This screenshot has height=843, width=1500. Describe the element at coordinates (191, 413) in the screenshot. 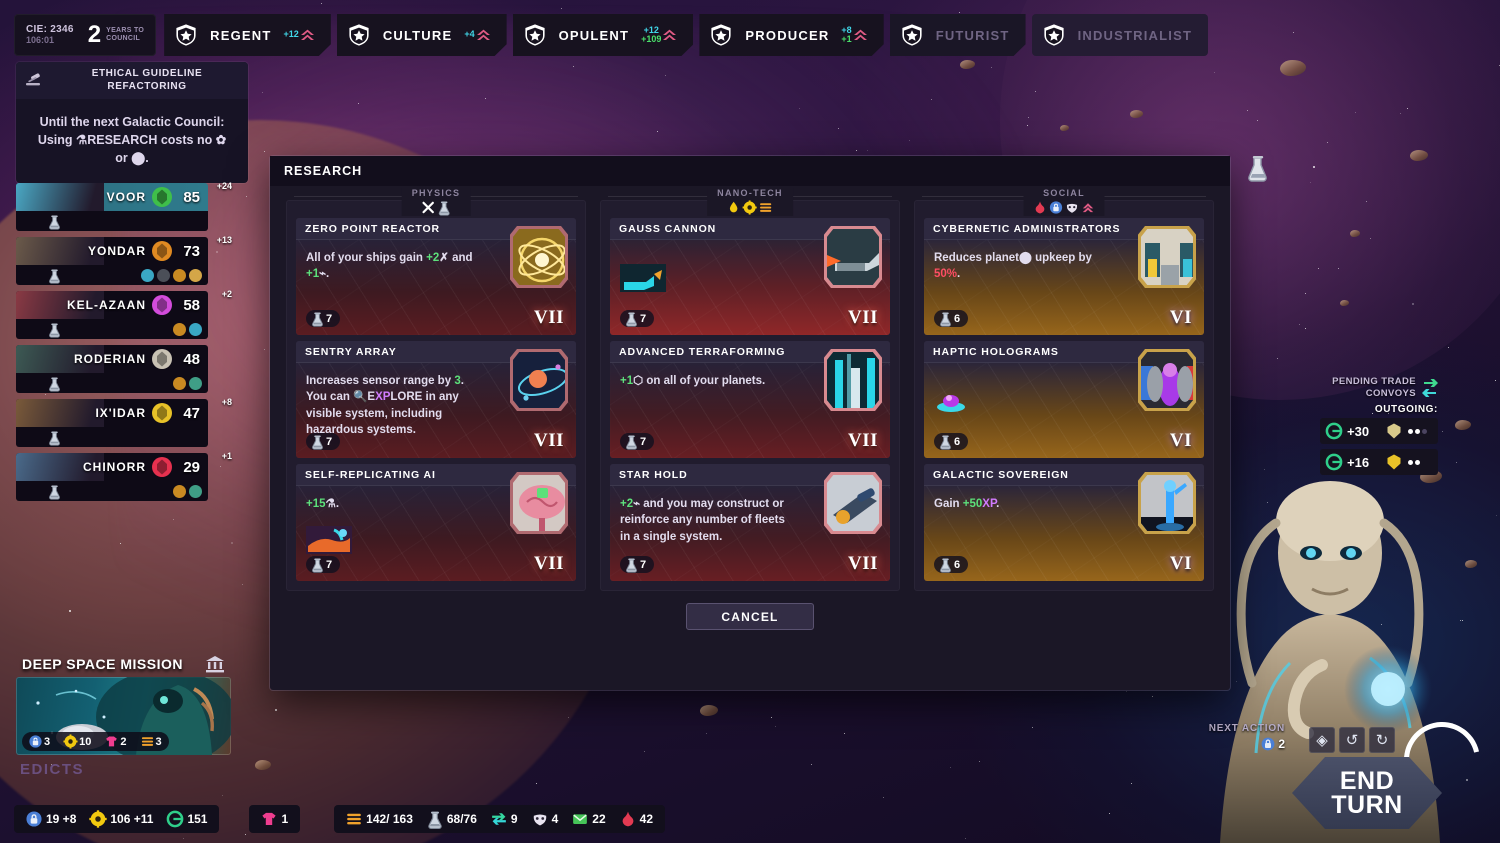

I see `leader-score: 47` at that location.